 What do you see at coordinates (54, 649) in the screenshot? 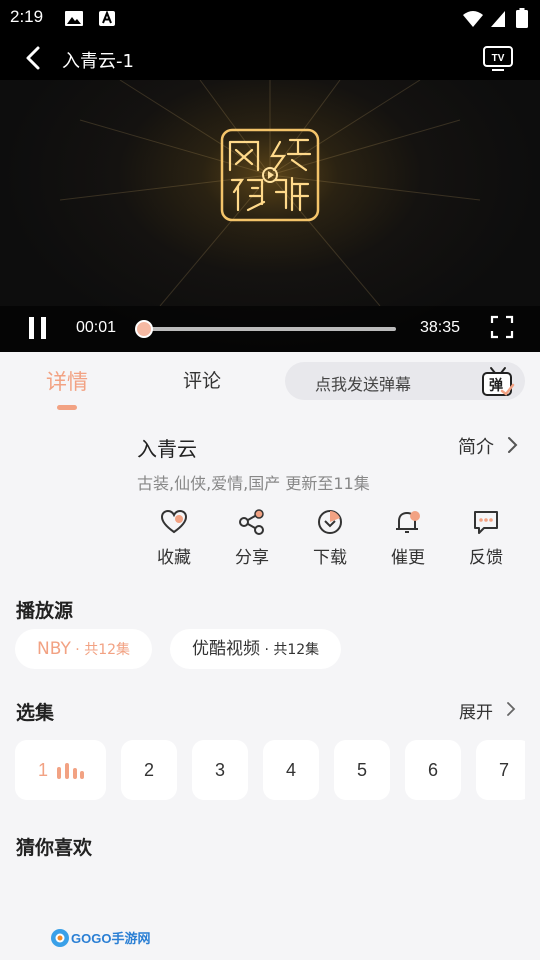
I see `source-name: NBY` at bounding box center [54, 649].